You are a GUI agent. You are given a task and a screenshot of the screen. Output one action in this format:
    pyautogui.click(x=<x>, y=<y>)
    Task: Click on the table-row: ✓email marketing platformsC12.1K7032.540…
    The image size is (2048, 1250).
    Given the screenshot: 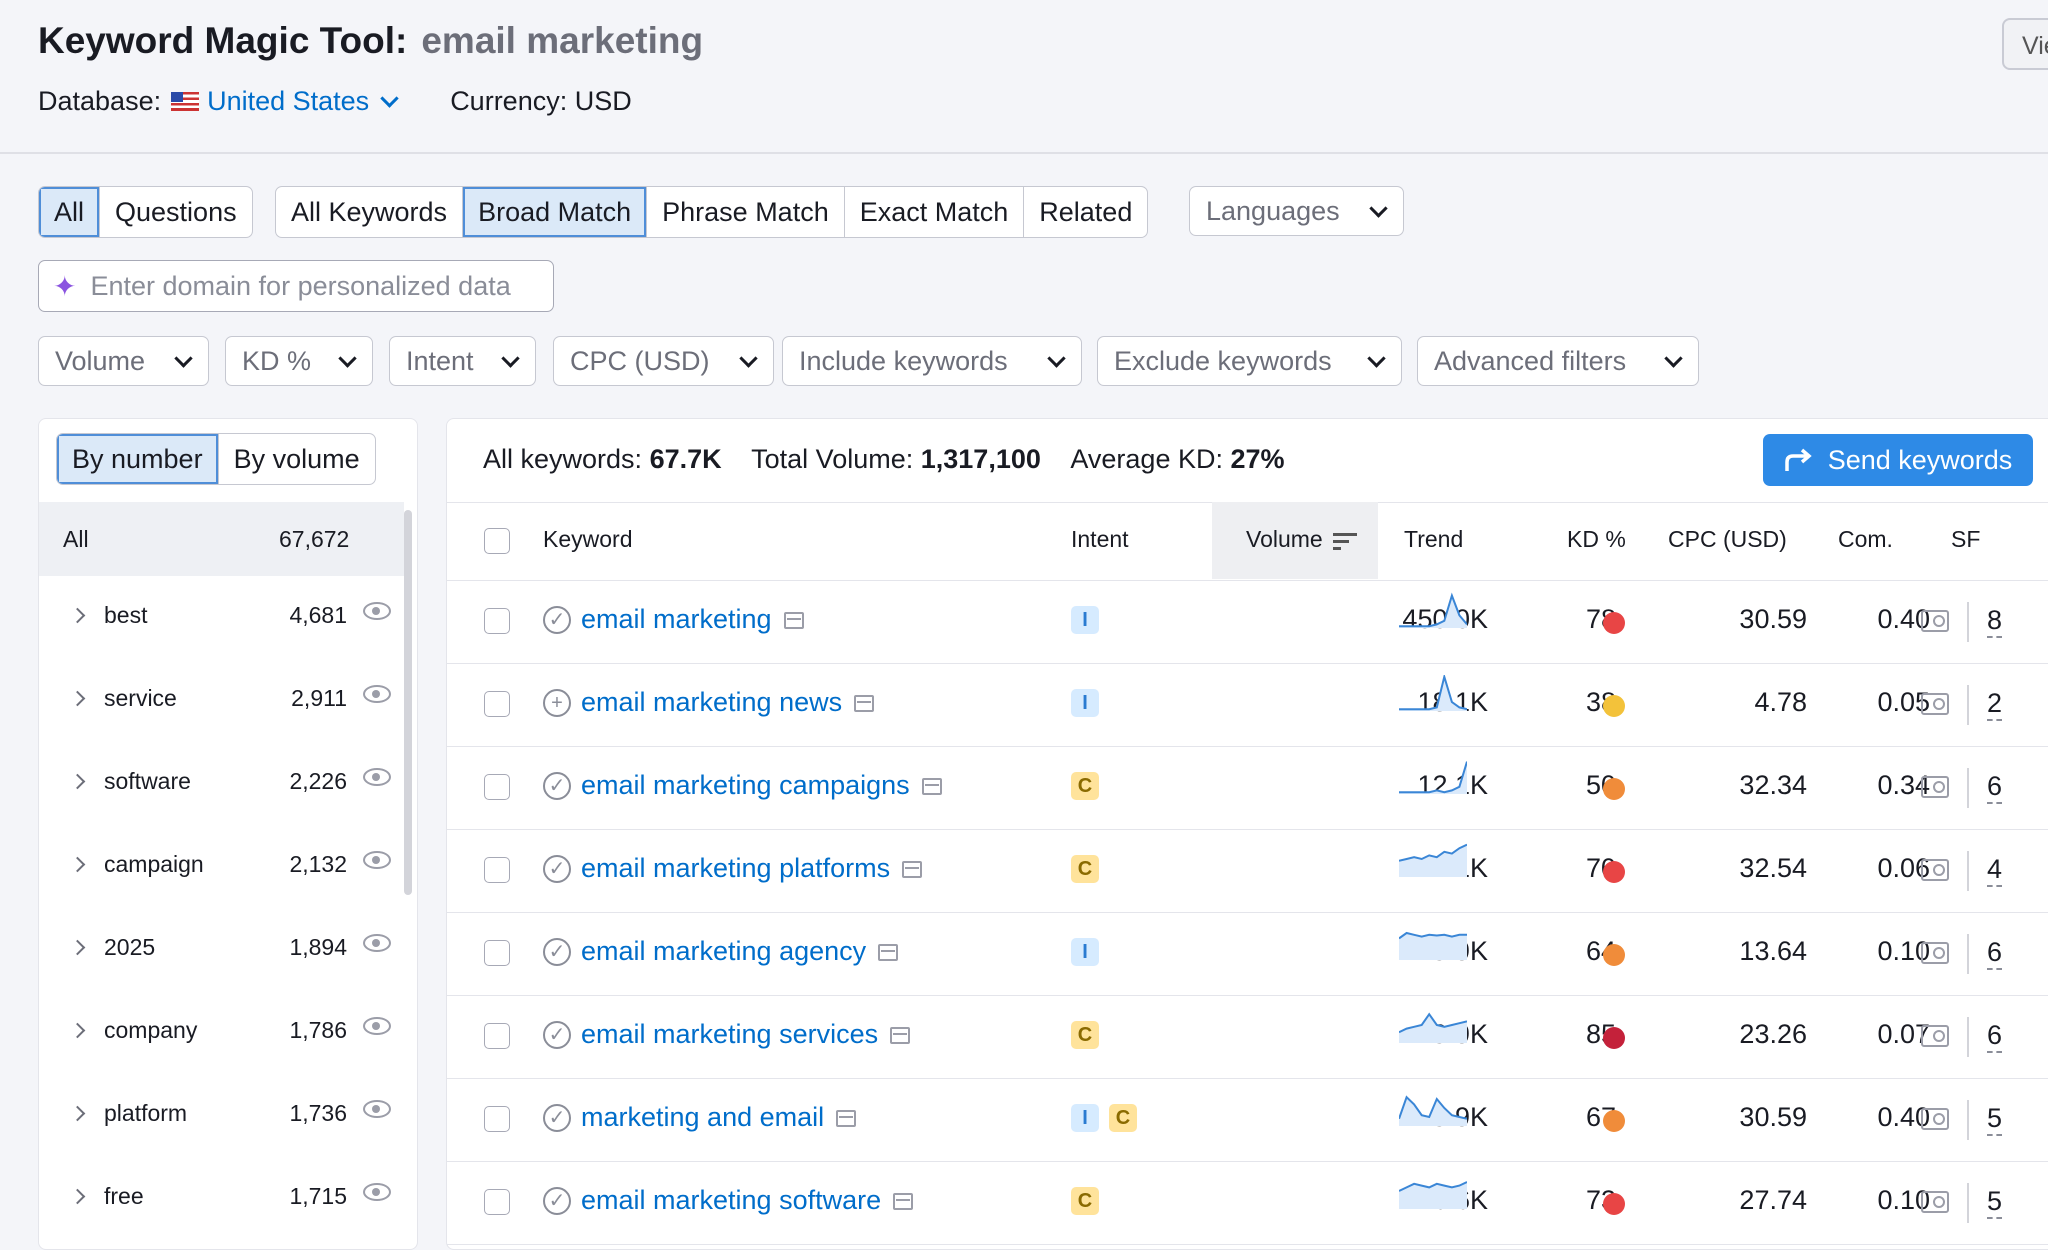 What is the action you would take?
    pyautogui.click(x=1247, y=871)
    